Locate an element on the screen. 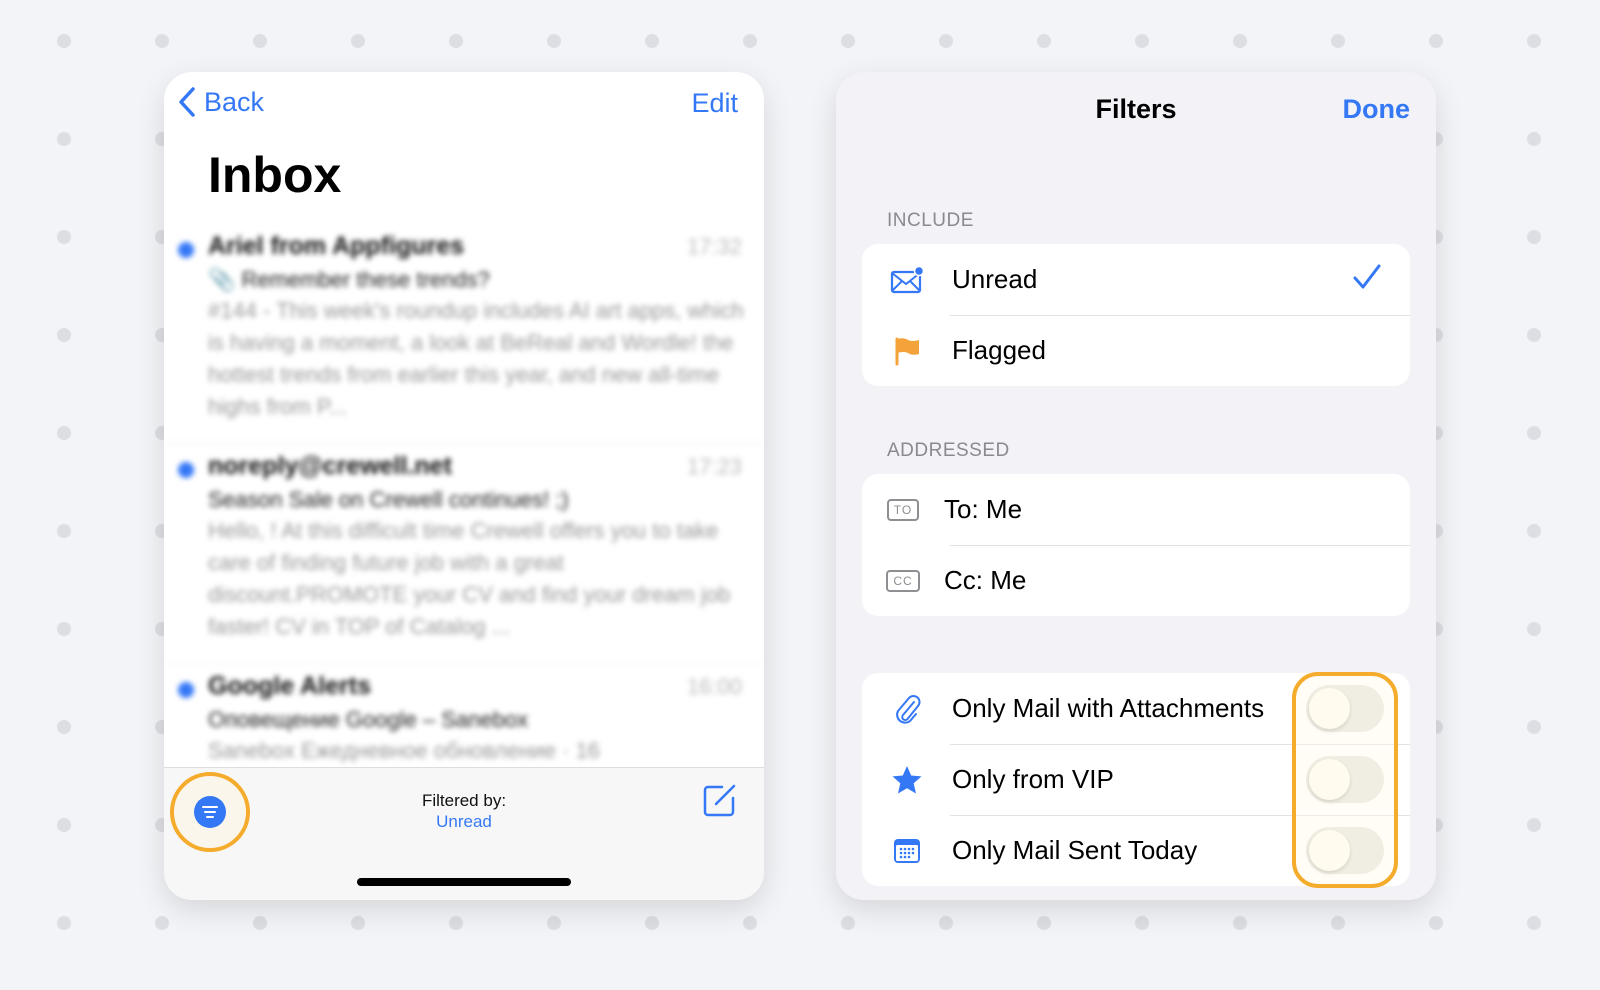 The width and height of the screenshot is (1600, 990). sent-today-toggle is located at coordinates (1345, 850).